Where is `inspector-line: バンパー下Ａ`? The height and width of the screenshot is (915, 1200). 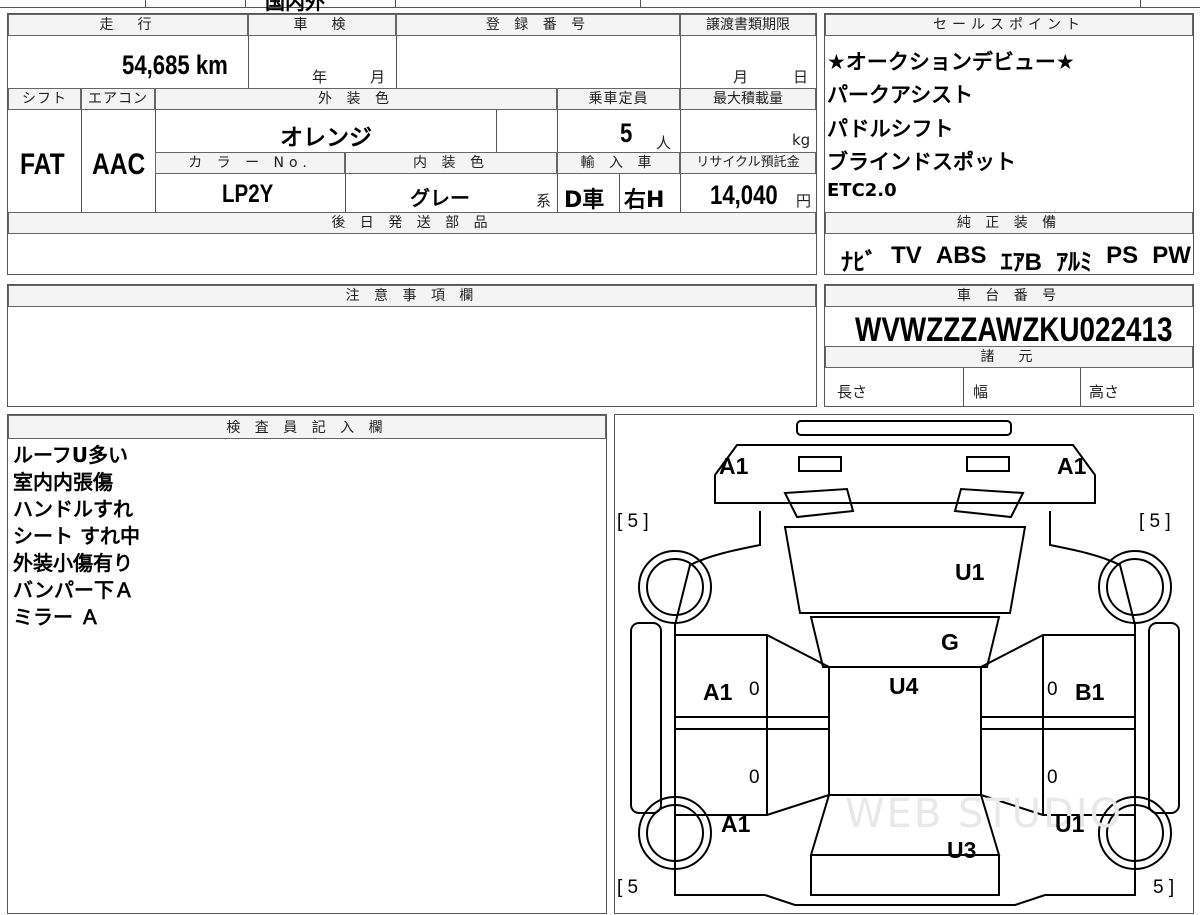 inspector-line: バンパー下Ａ is located at coordinates (73, 590).